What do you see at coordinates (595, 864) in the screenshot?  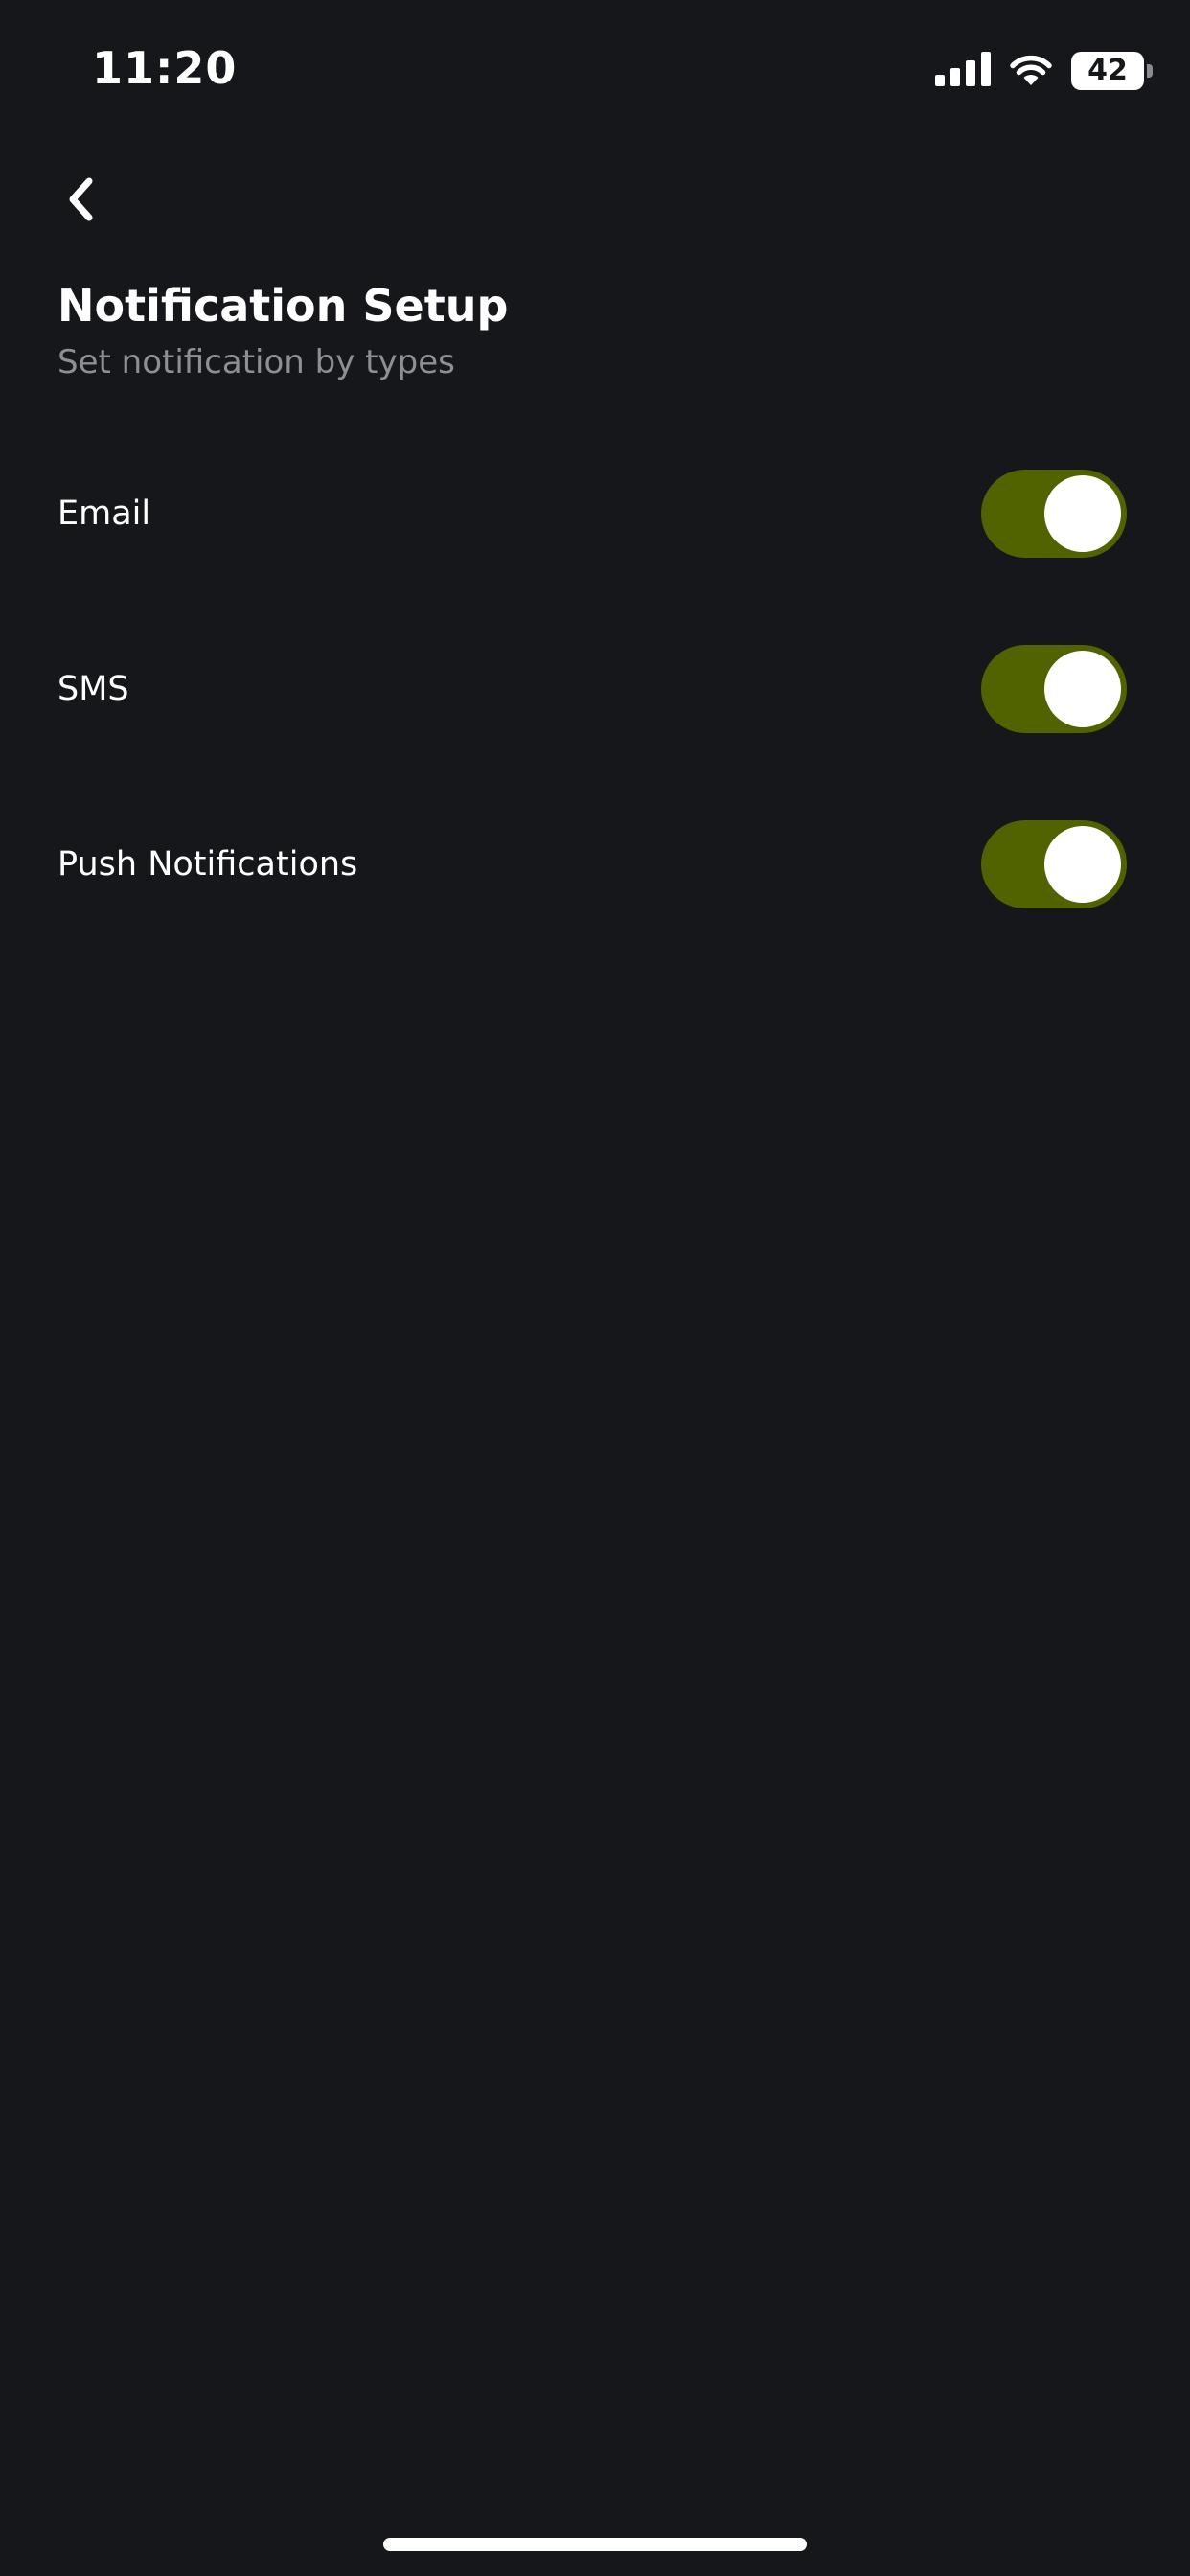 I see `setting-row-push-notifications: Push Notifications` at bounding box center [595, 864].